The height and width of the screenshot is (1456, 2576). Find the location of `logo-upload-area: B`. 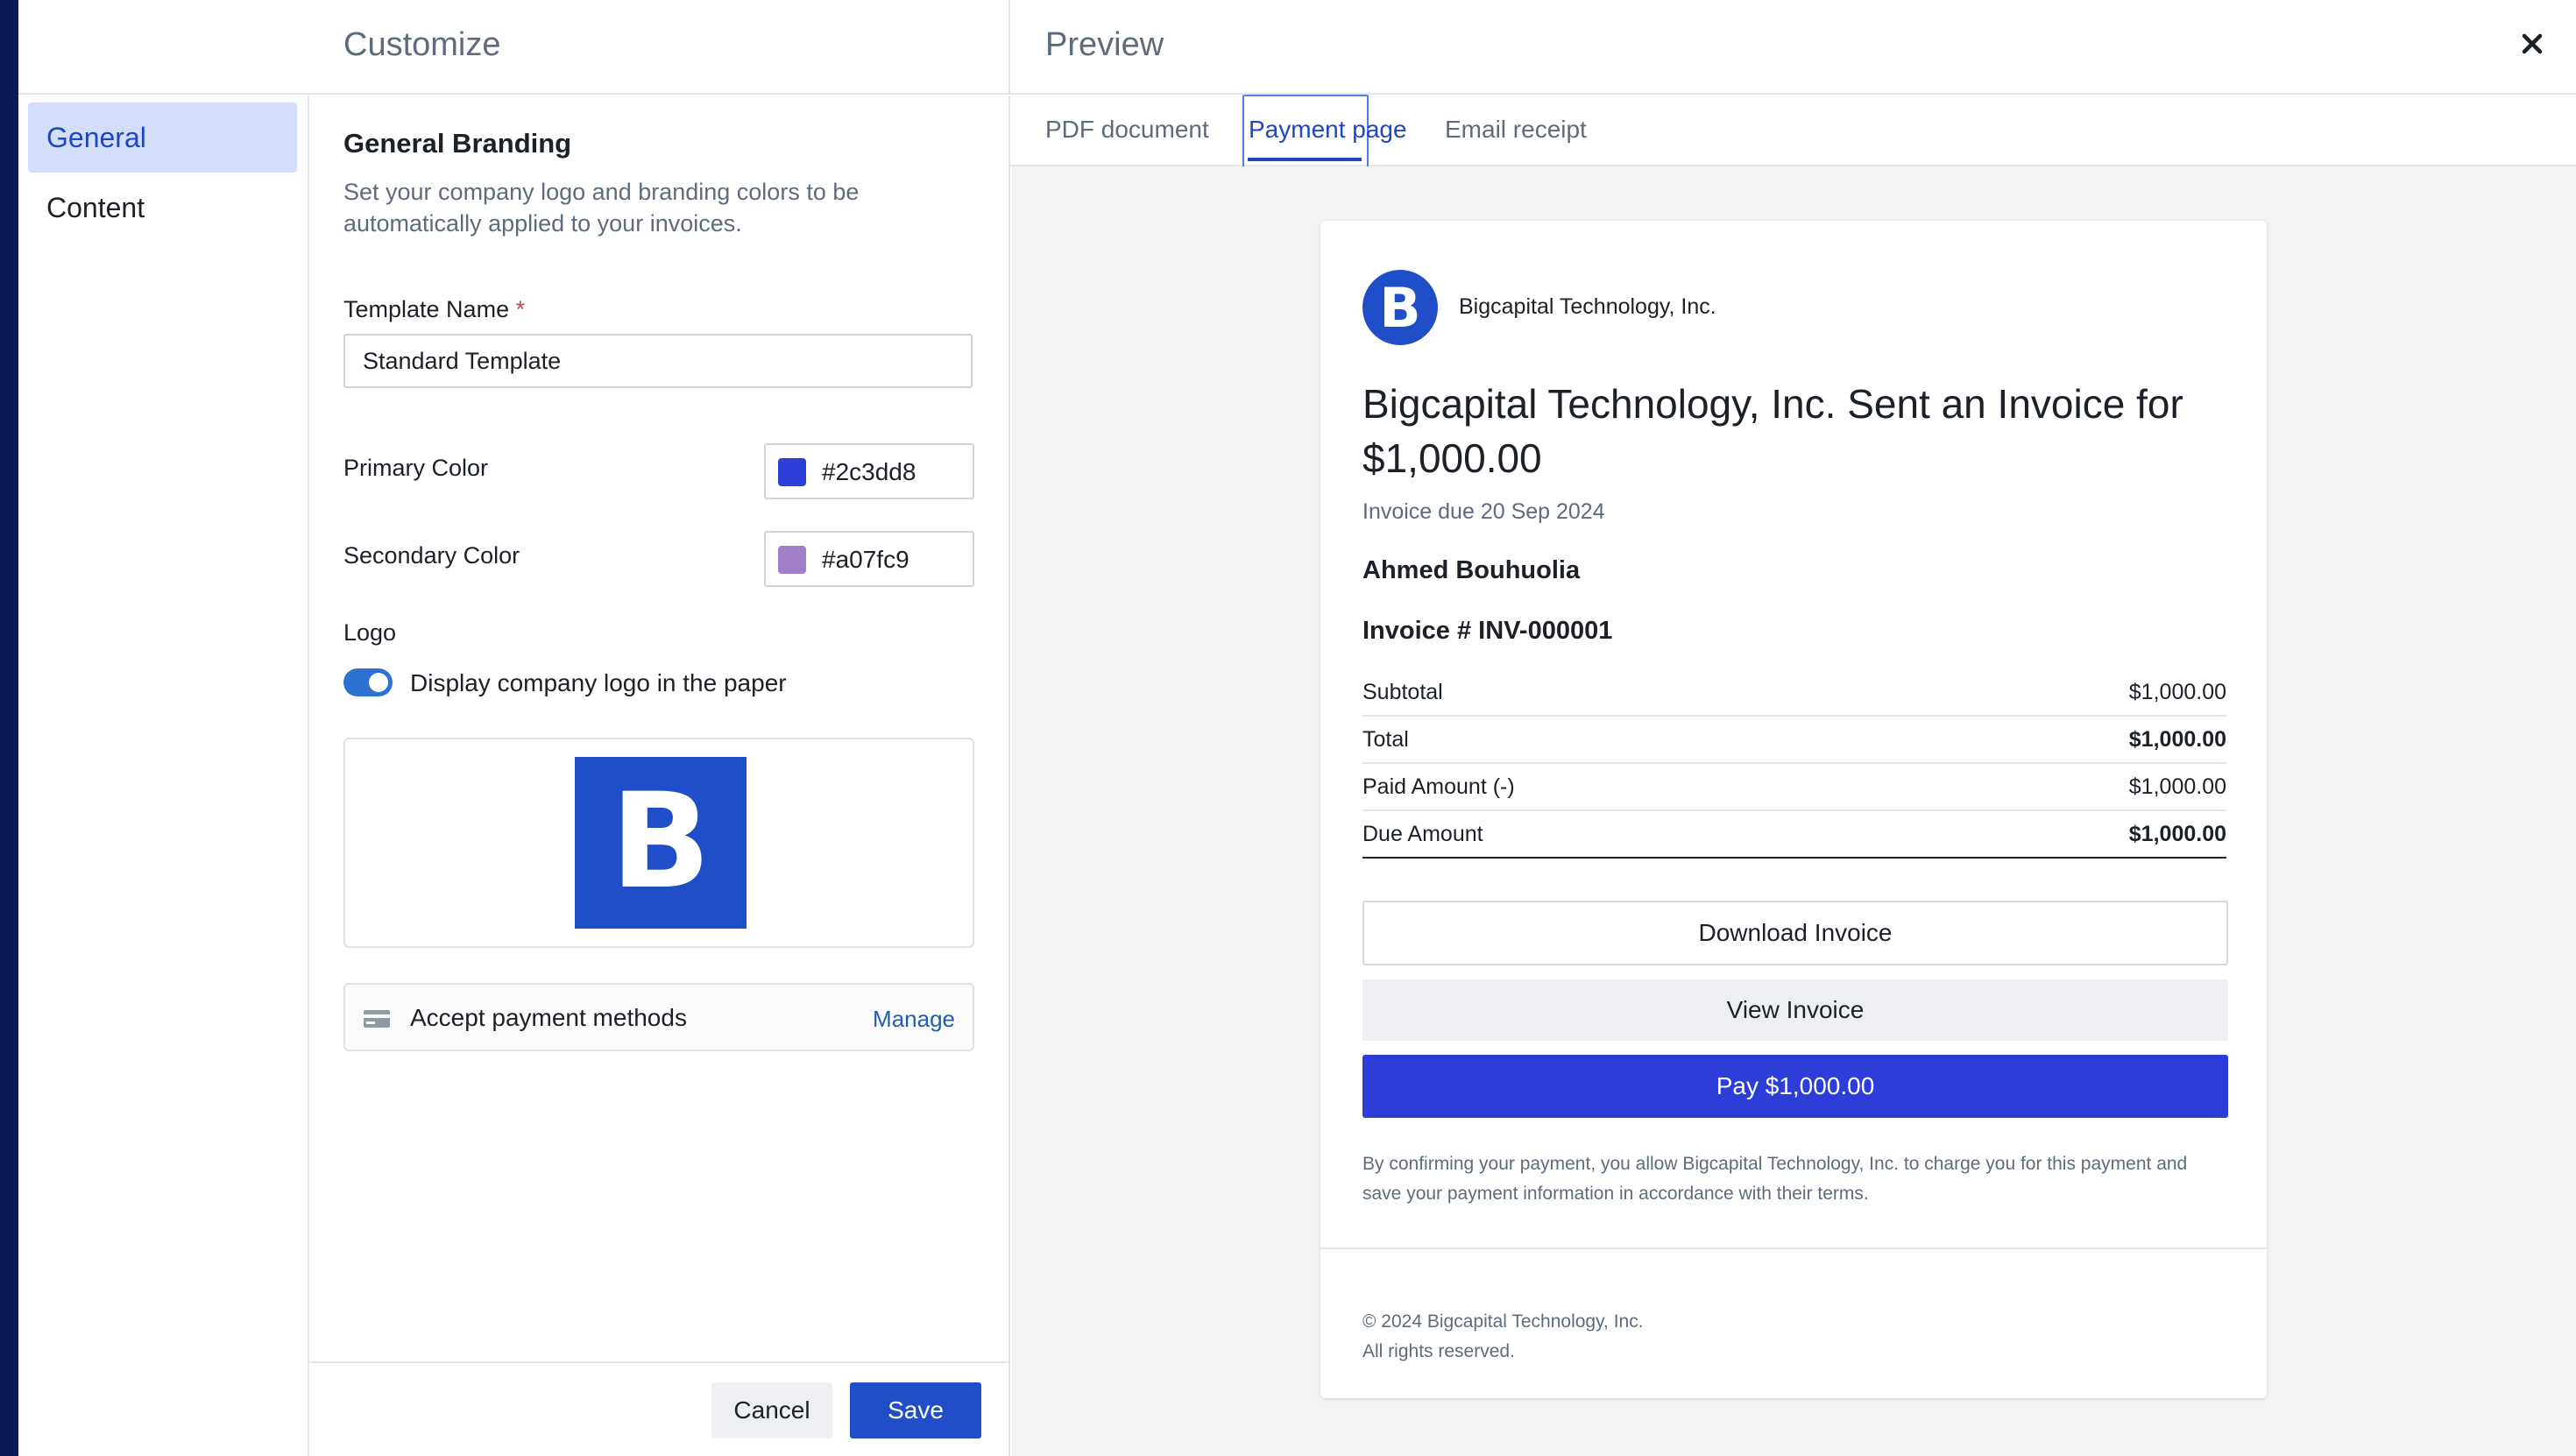

logo-upload-area: B is located at coordinates (658, 843).